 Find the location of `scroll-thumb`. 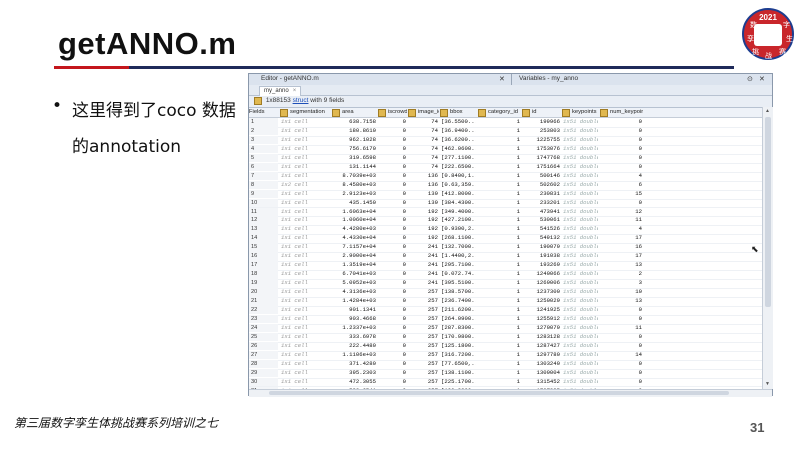

scroll-thumb is located at coordinates (499, 393).